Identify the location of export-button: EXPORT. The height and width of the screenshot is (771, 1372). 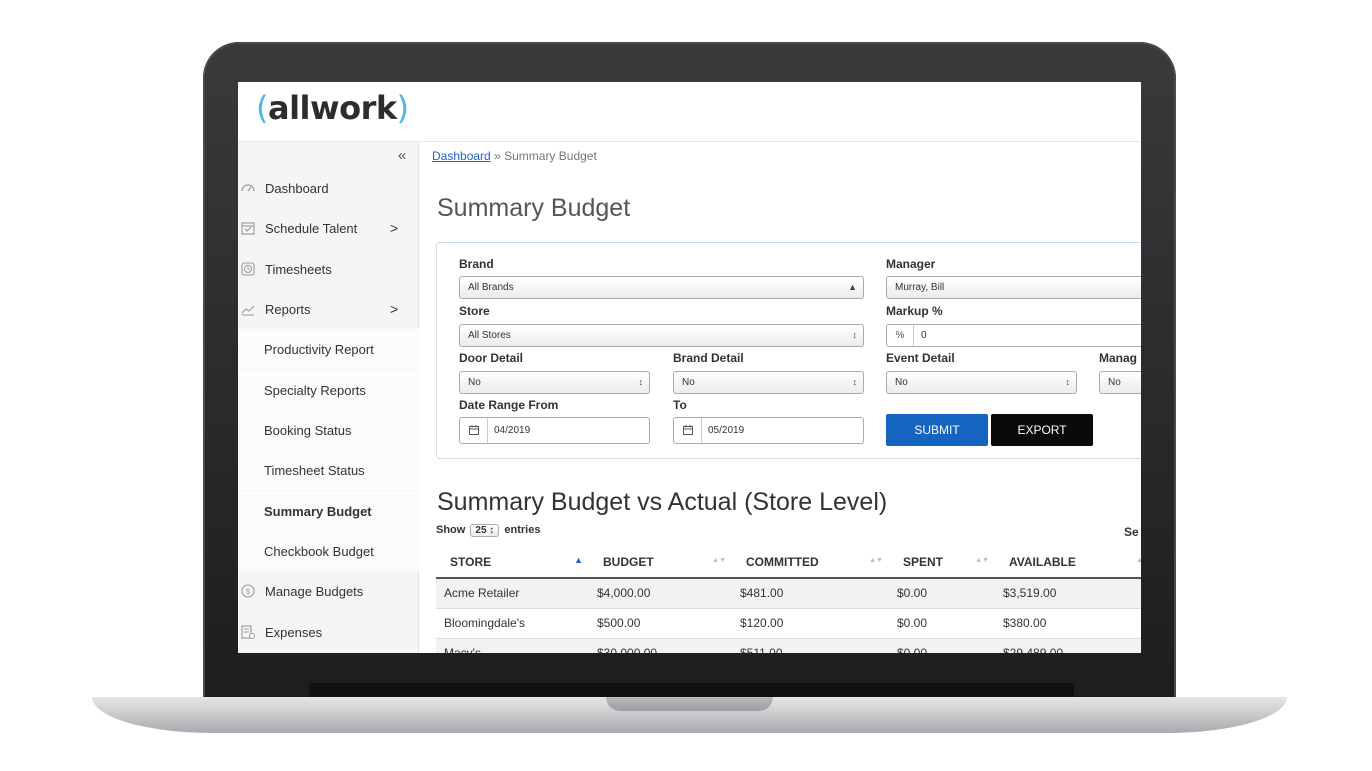
(1042, 430).